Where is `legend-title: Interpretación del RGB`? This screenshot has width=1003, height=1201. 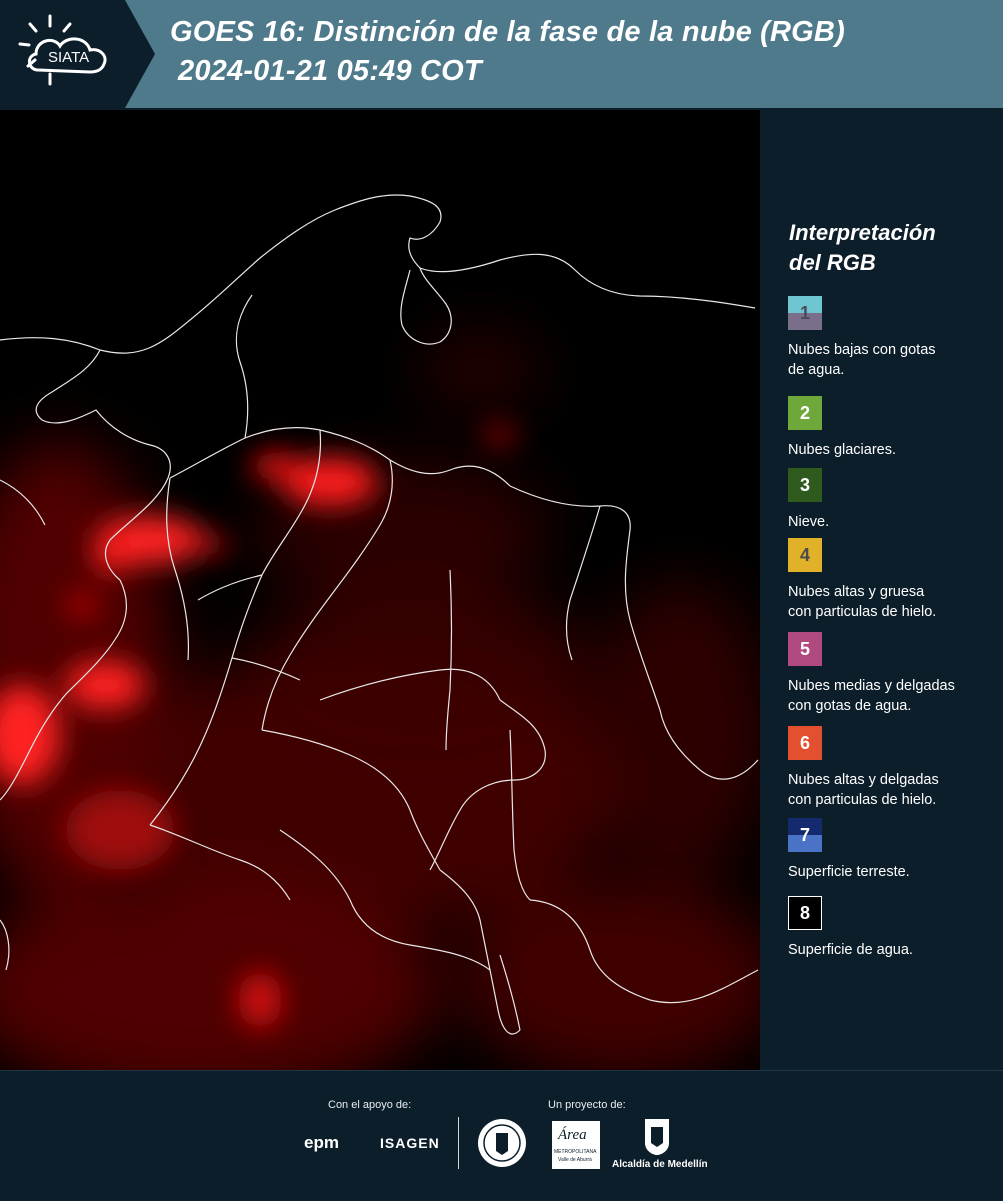 legend-title: Interpretación del RGB is located at coordinates (889, 248).